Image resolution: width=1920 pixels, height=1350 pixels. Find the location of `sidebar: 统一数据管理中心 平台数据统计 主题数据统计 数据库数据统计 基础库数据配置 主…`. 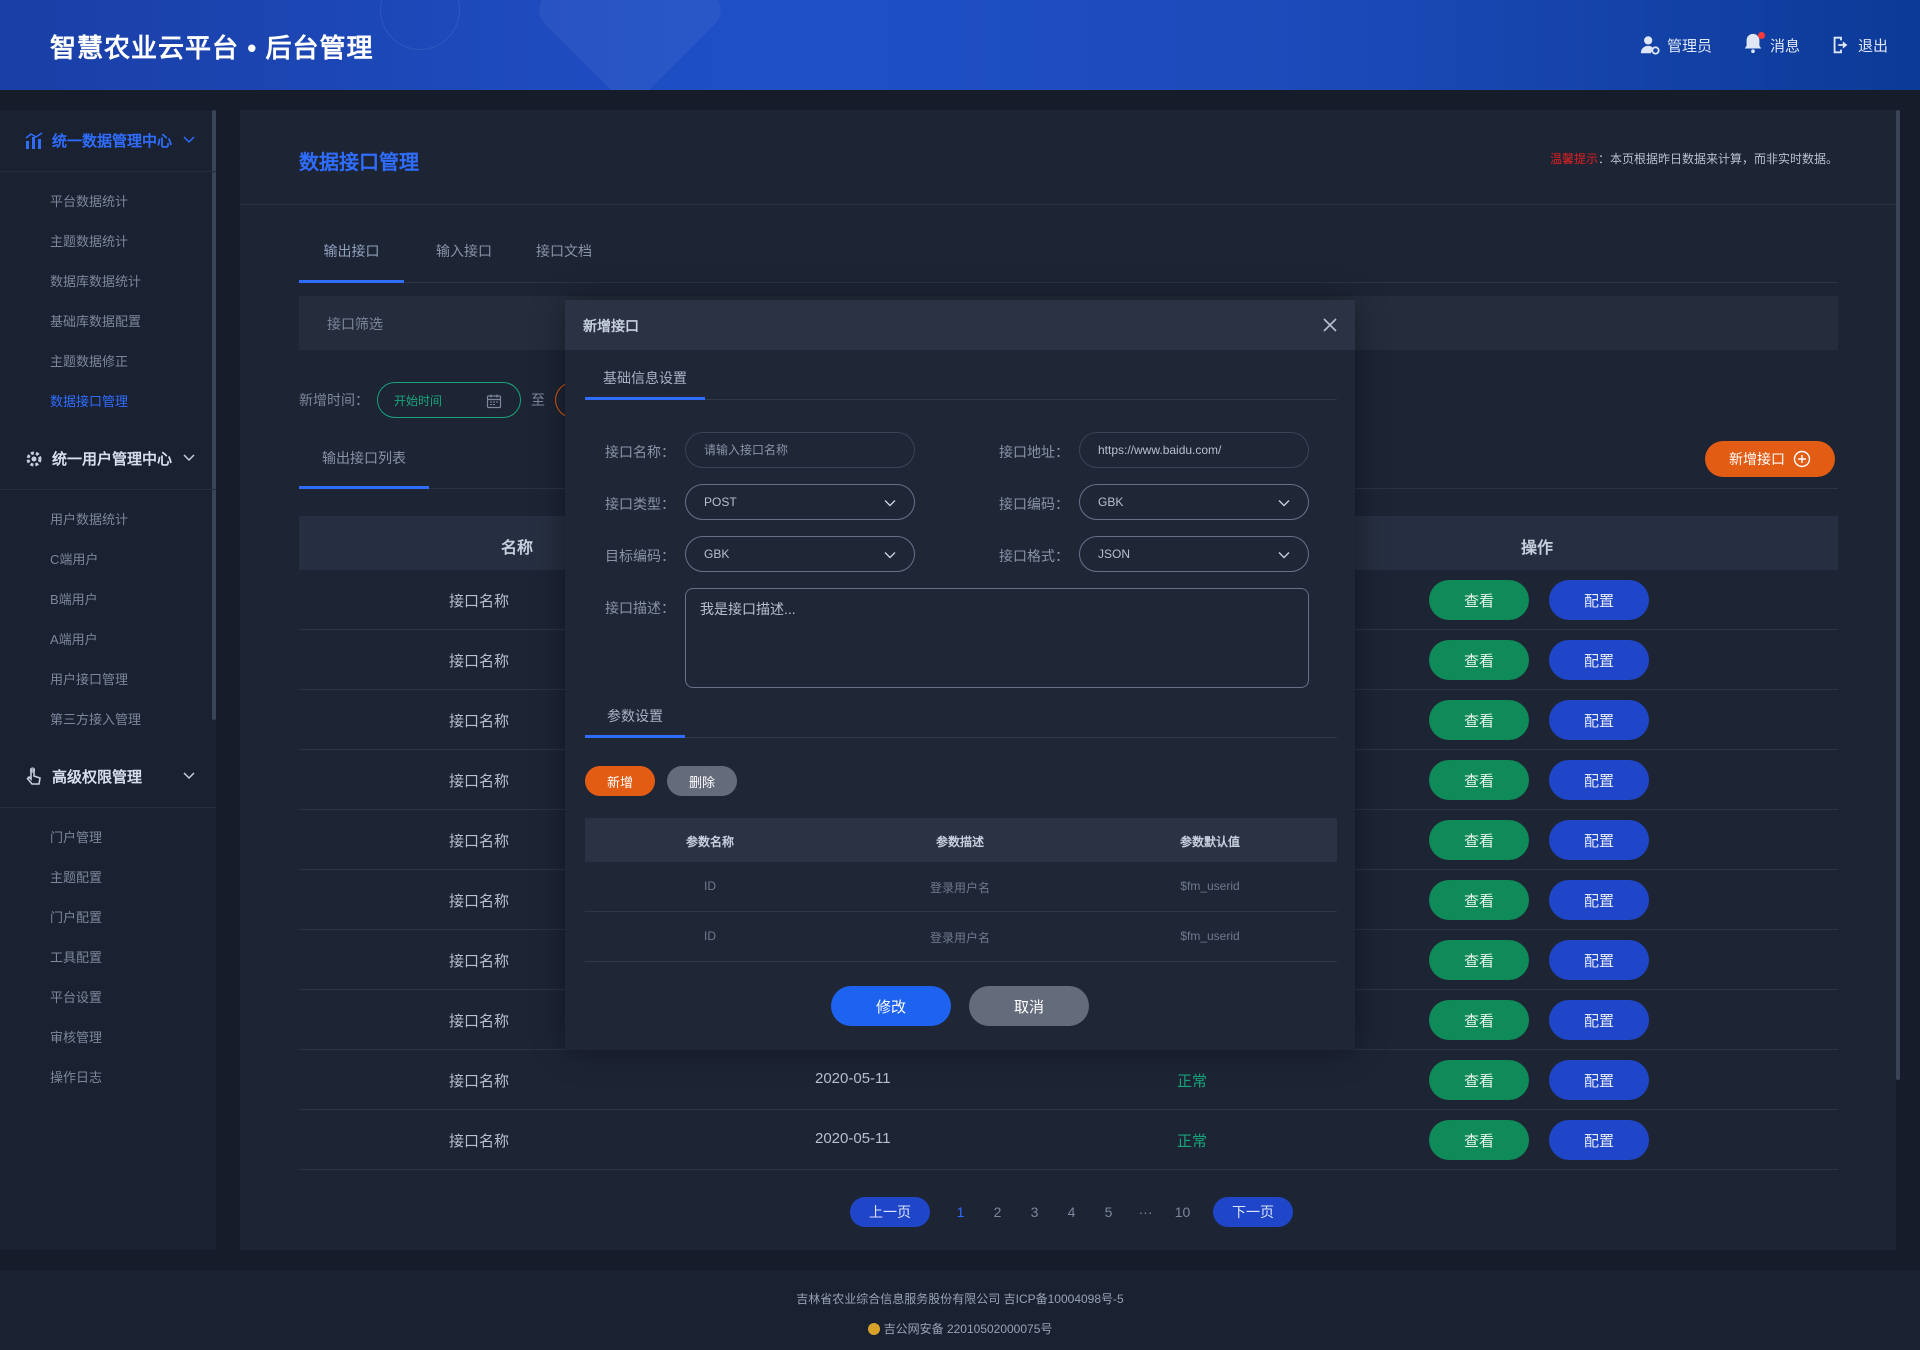

sidebar: 统一数据管理中心 平台数据统计 主题数据统计 数据库数据统计 基础库数据配置 主… is located at coordinates (108, 680).